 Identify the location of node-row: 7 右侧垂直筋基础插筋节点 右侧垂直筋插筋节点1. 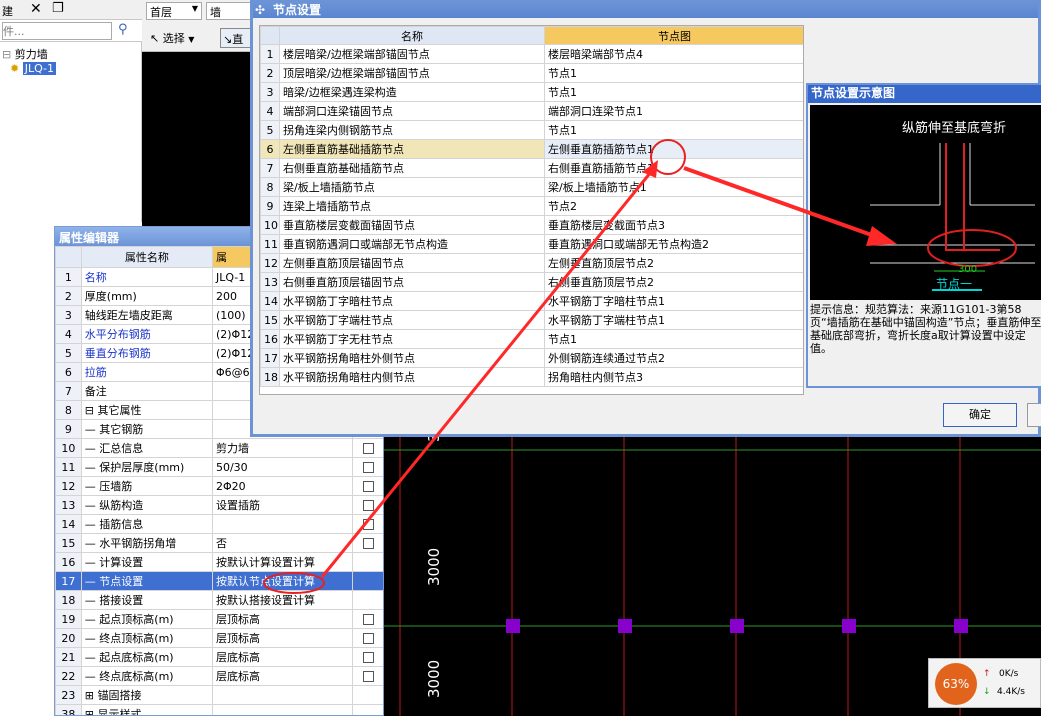
(531, 168).